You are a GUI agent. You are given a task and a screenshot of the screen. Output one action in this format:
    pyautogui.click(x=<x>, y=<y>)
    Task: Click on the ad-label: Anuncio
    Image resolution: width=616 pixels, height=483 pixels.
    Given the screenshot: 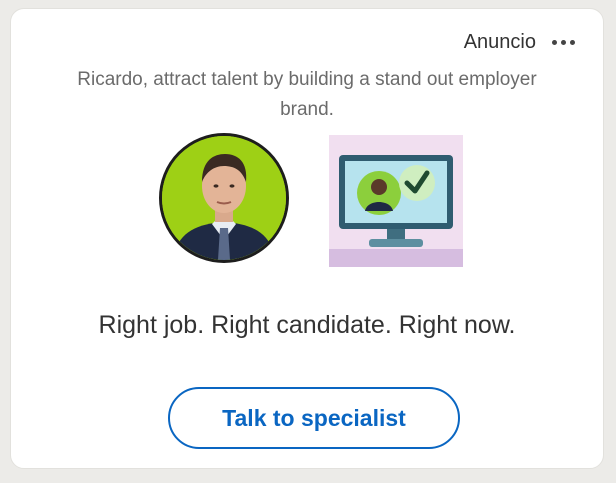 What is the action you would take?
    pyautogui.click(x=499, y=42)
    